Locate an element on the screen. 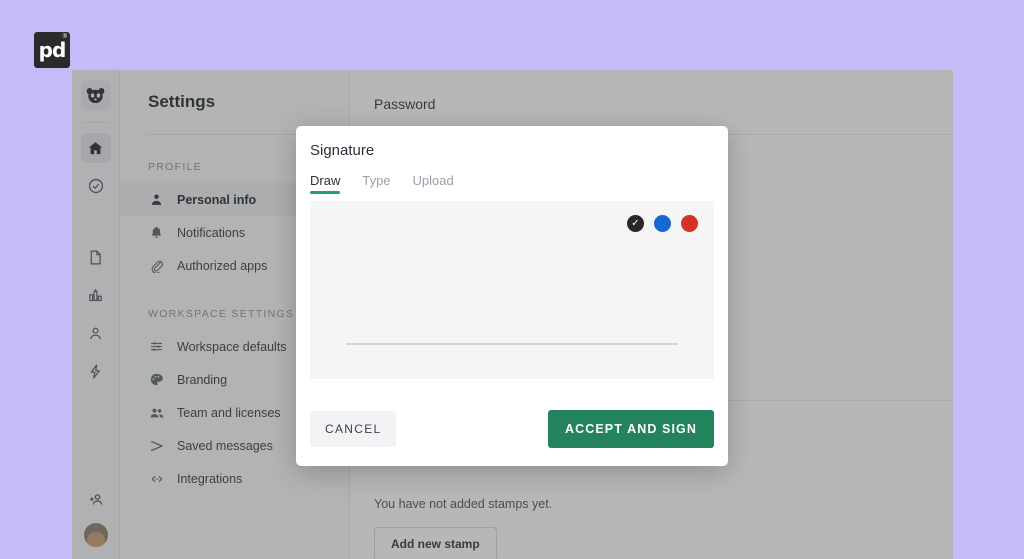  modal-footer: CANCEL ACCEPT AND SIGN is located at coordinates (512, 438).